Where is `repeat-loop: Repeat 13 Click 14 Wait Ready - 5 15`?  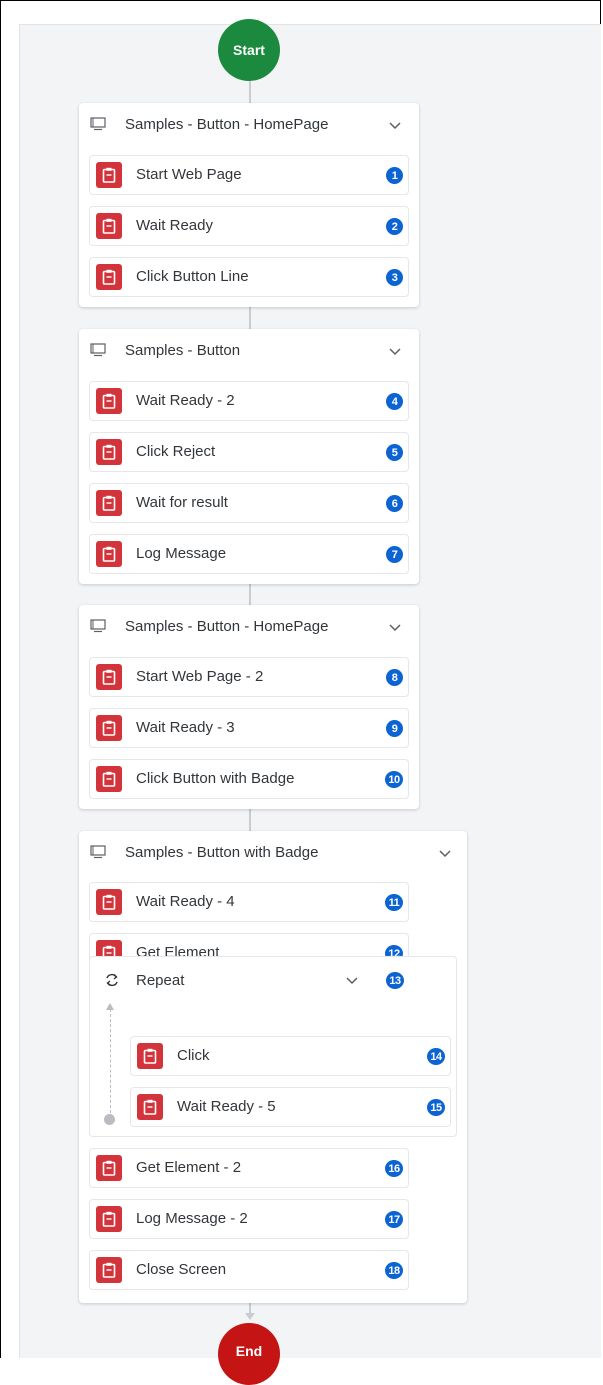 repeat-loop: Repeat 13 Click 14 Wait Ready - 5 15 is located at coordinates (273, 1046).